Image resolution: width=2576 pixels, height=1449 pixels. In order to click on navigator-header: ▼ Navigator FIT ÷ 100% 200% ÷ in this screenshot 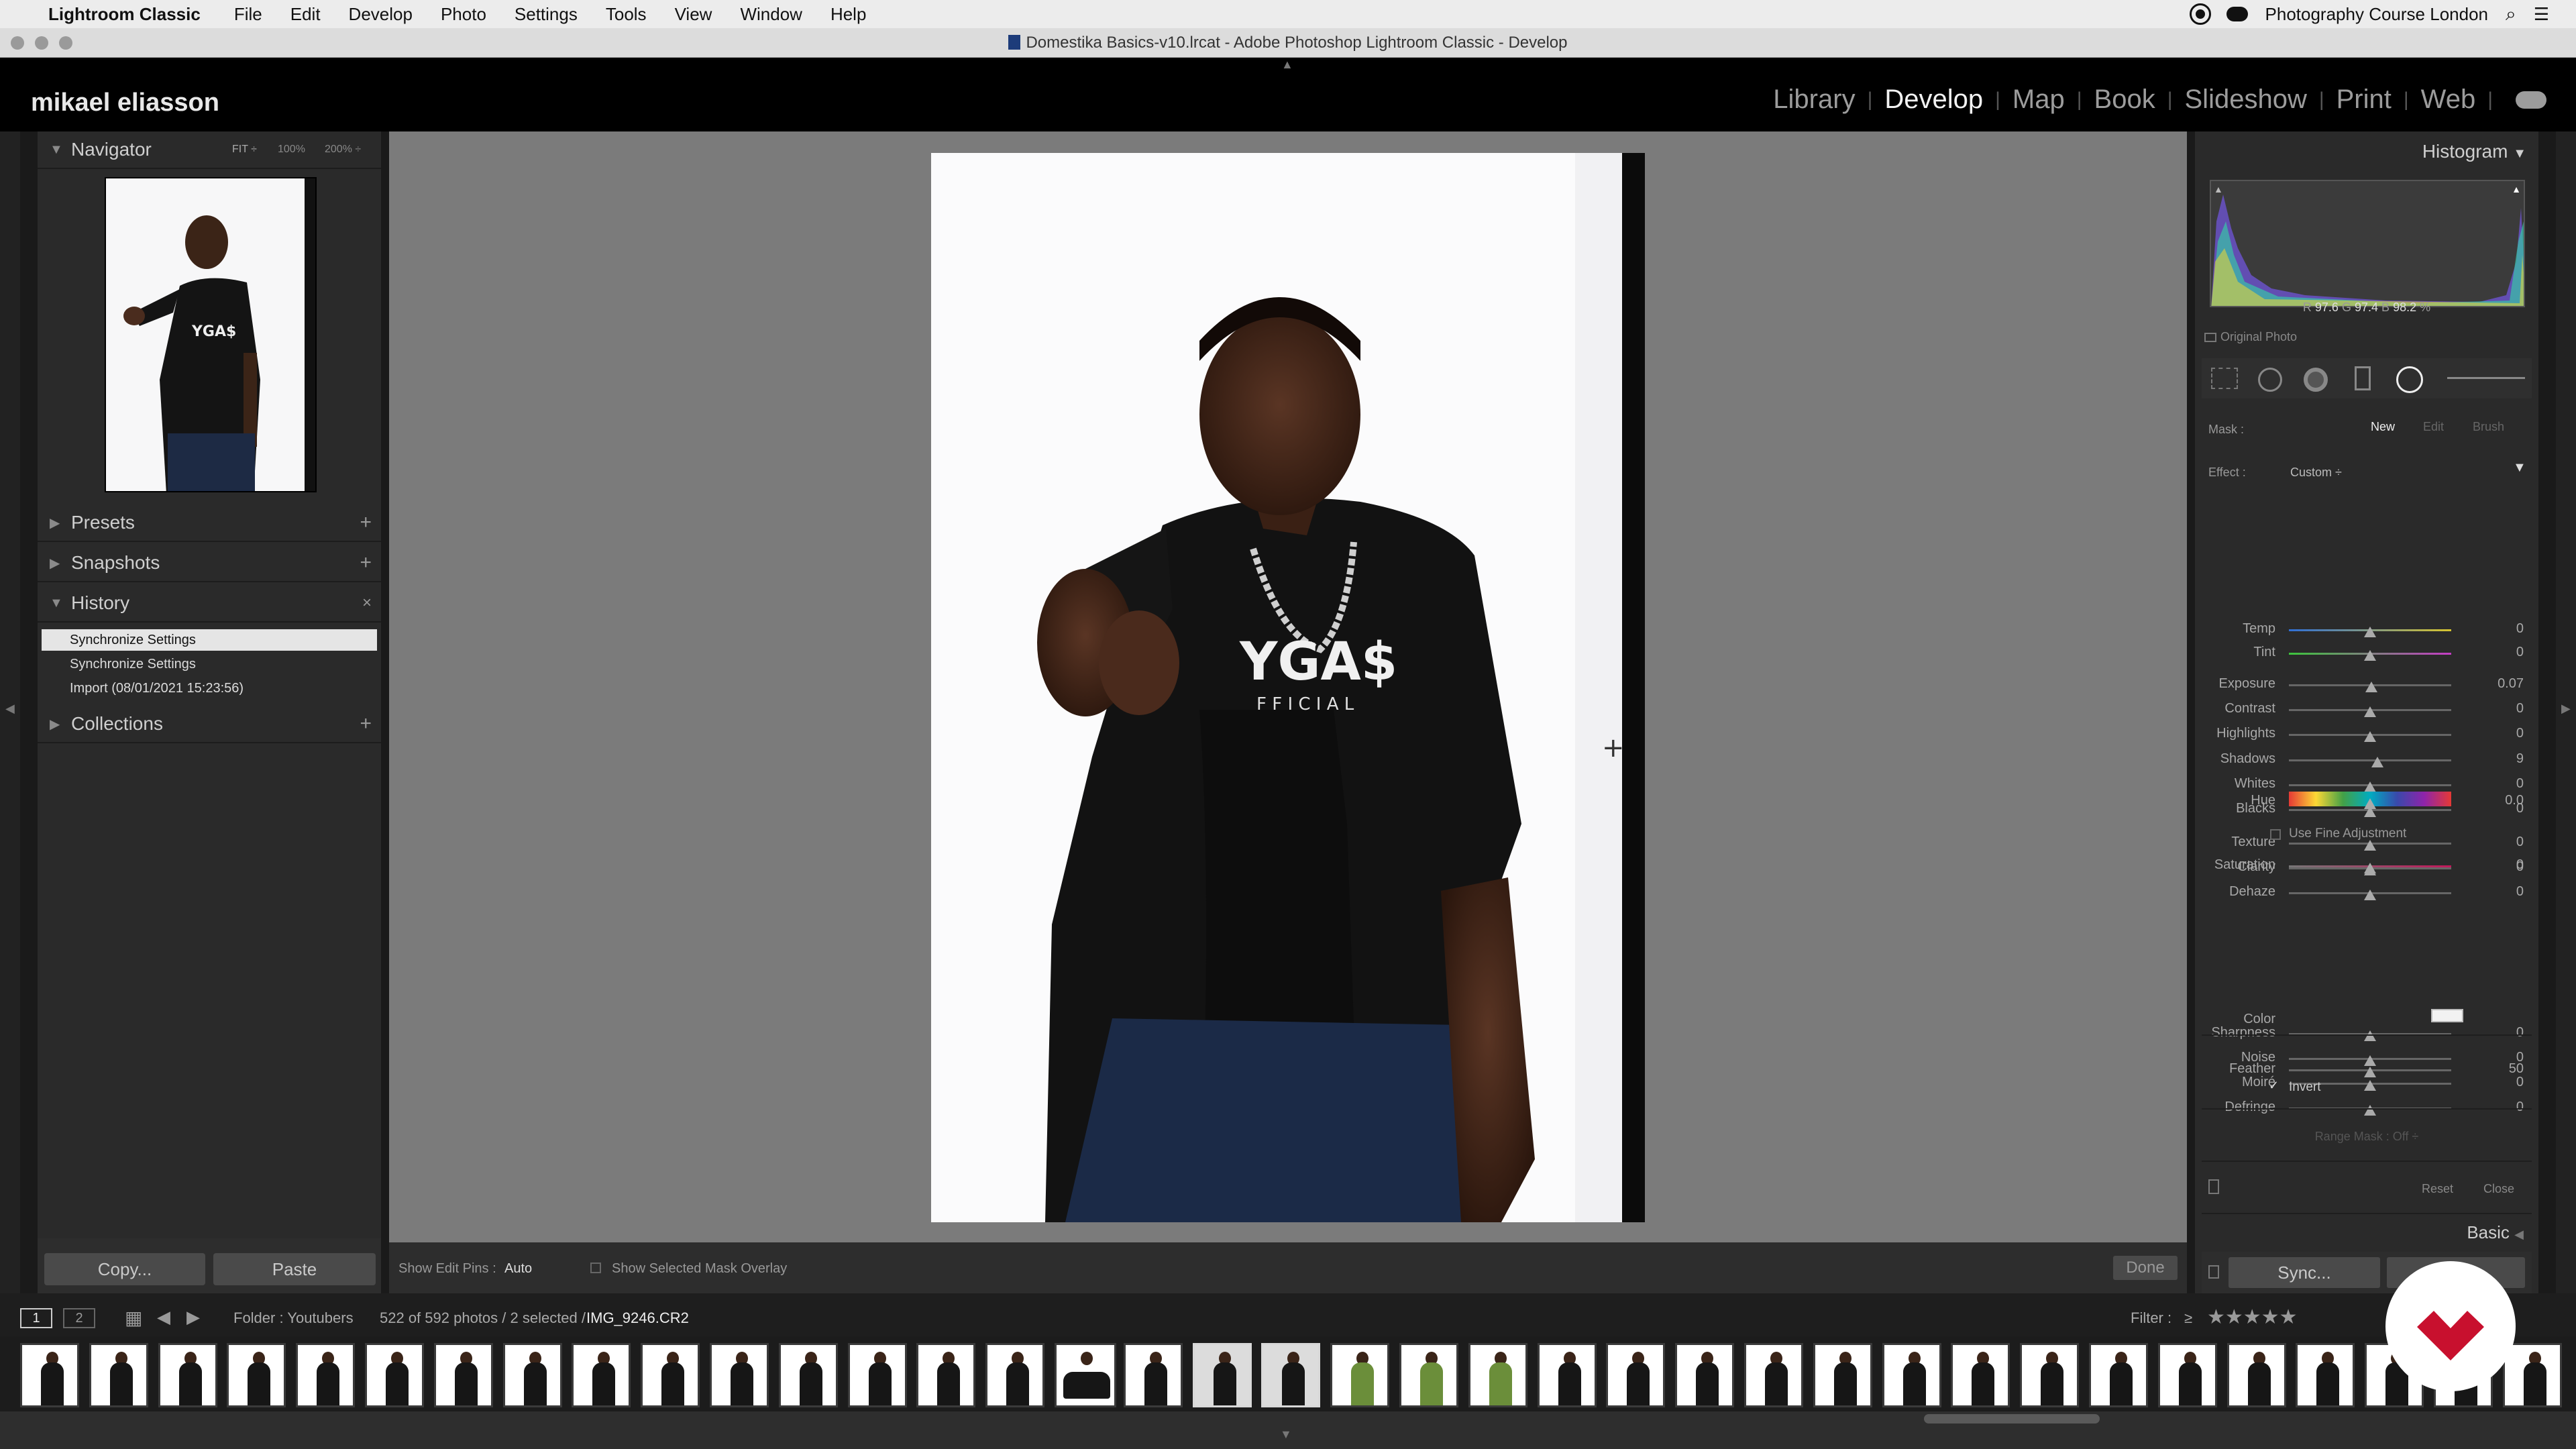, I will do `click(209, 150)`.